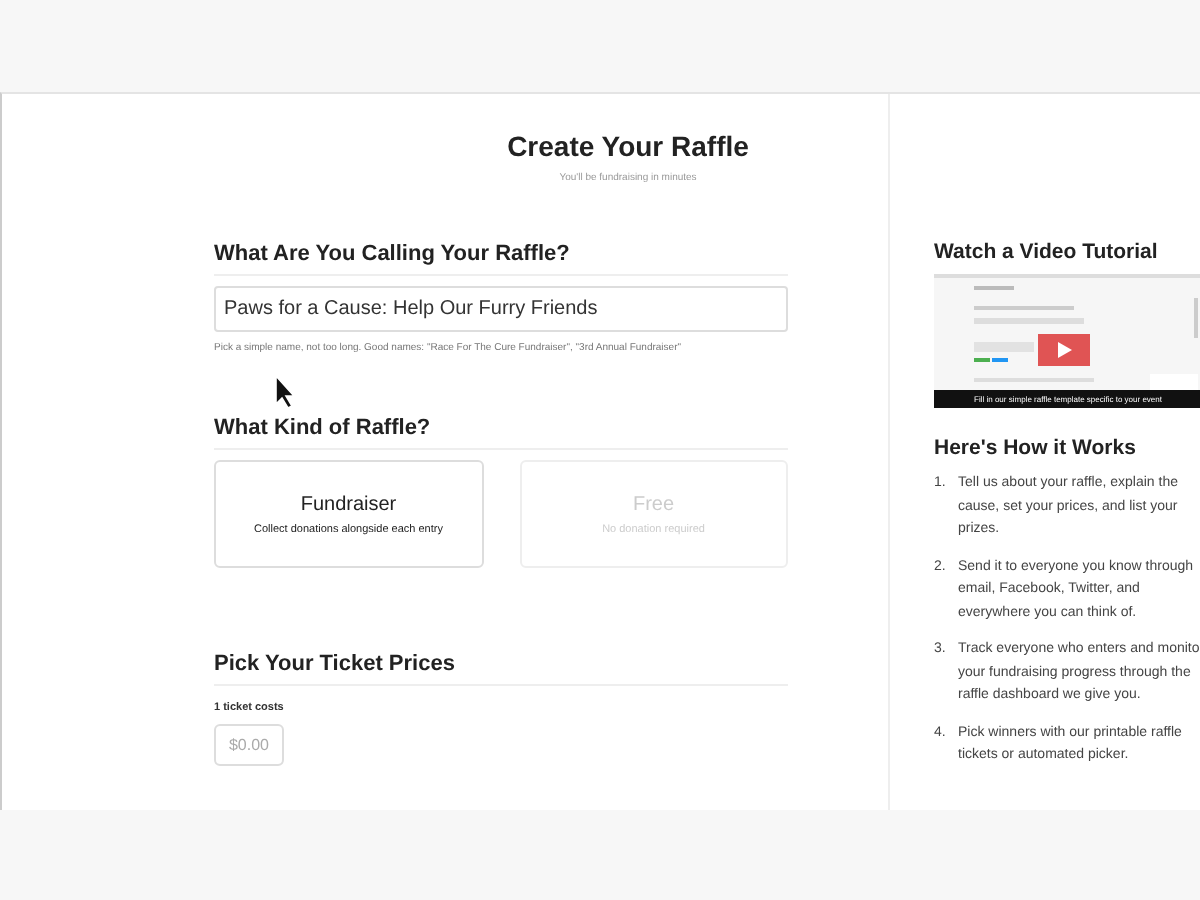  What do you see at coordinates (501, 669) in the screenshot?
I see `section-heading: Pick Your Ticket Prices` at bounding box center [501, 669].